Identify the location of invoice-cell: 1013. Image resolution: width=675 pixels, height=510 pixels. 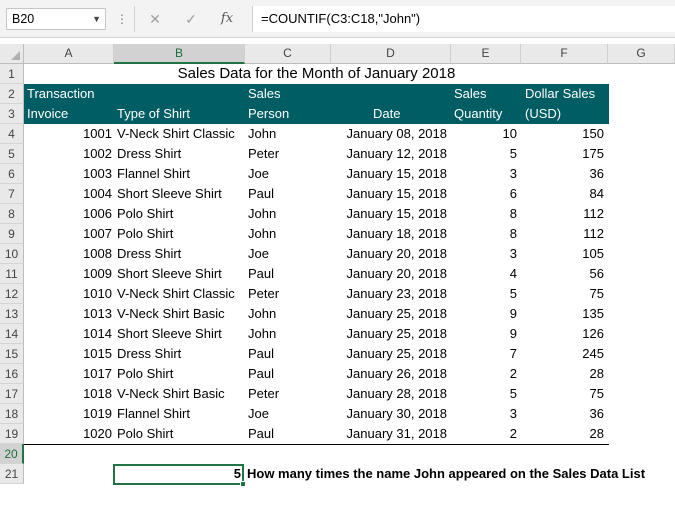
(70, 314).